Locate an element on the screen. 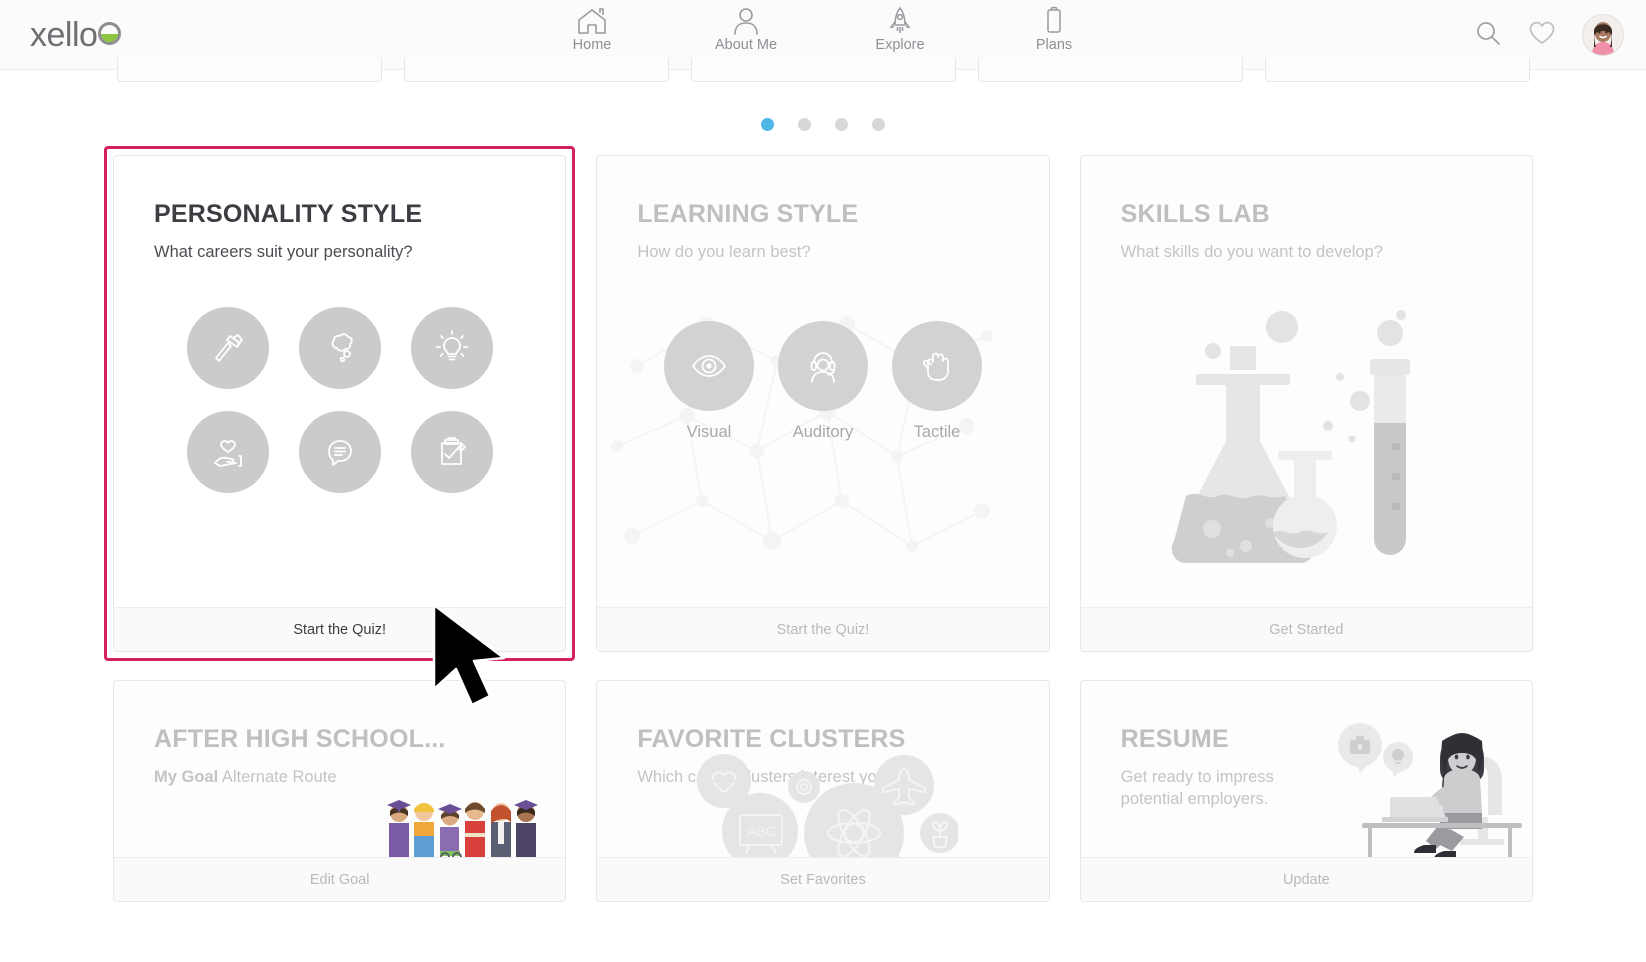 This screenshot has height=962, width=1646. nav-item-explore-label: Explore is located at coordinates (900, 45).